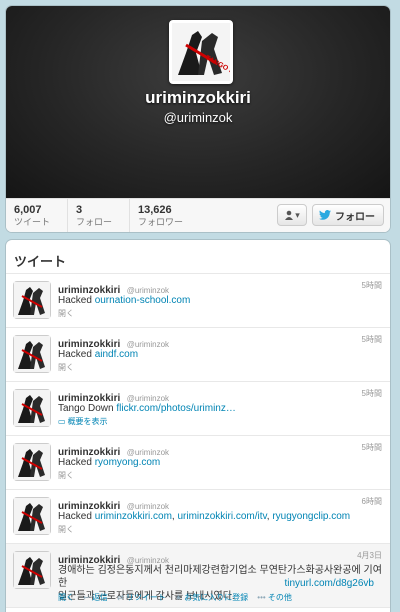 Image resolution: width=400 pixels, height=612 pixels. I want to click on reply-icon: ↩, so click(86, 597).